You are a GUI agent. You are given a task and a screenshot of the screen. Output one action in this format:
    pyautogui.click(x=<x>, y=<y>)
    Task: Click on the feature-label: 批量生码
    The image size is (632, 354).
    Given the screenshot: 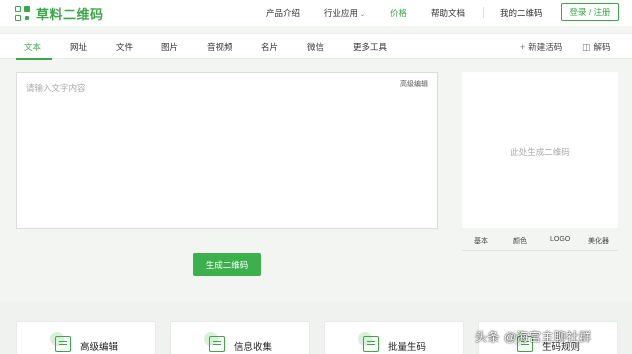 What is the action you would take?
    pyautogui.click(x=407, y=347)
    